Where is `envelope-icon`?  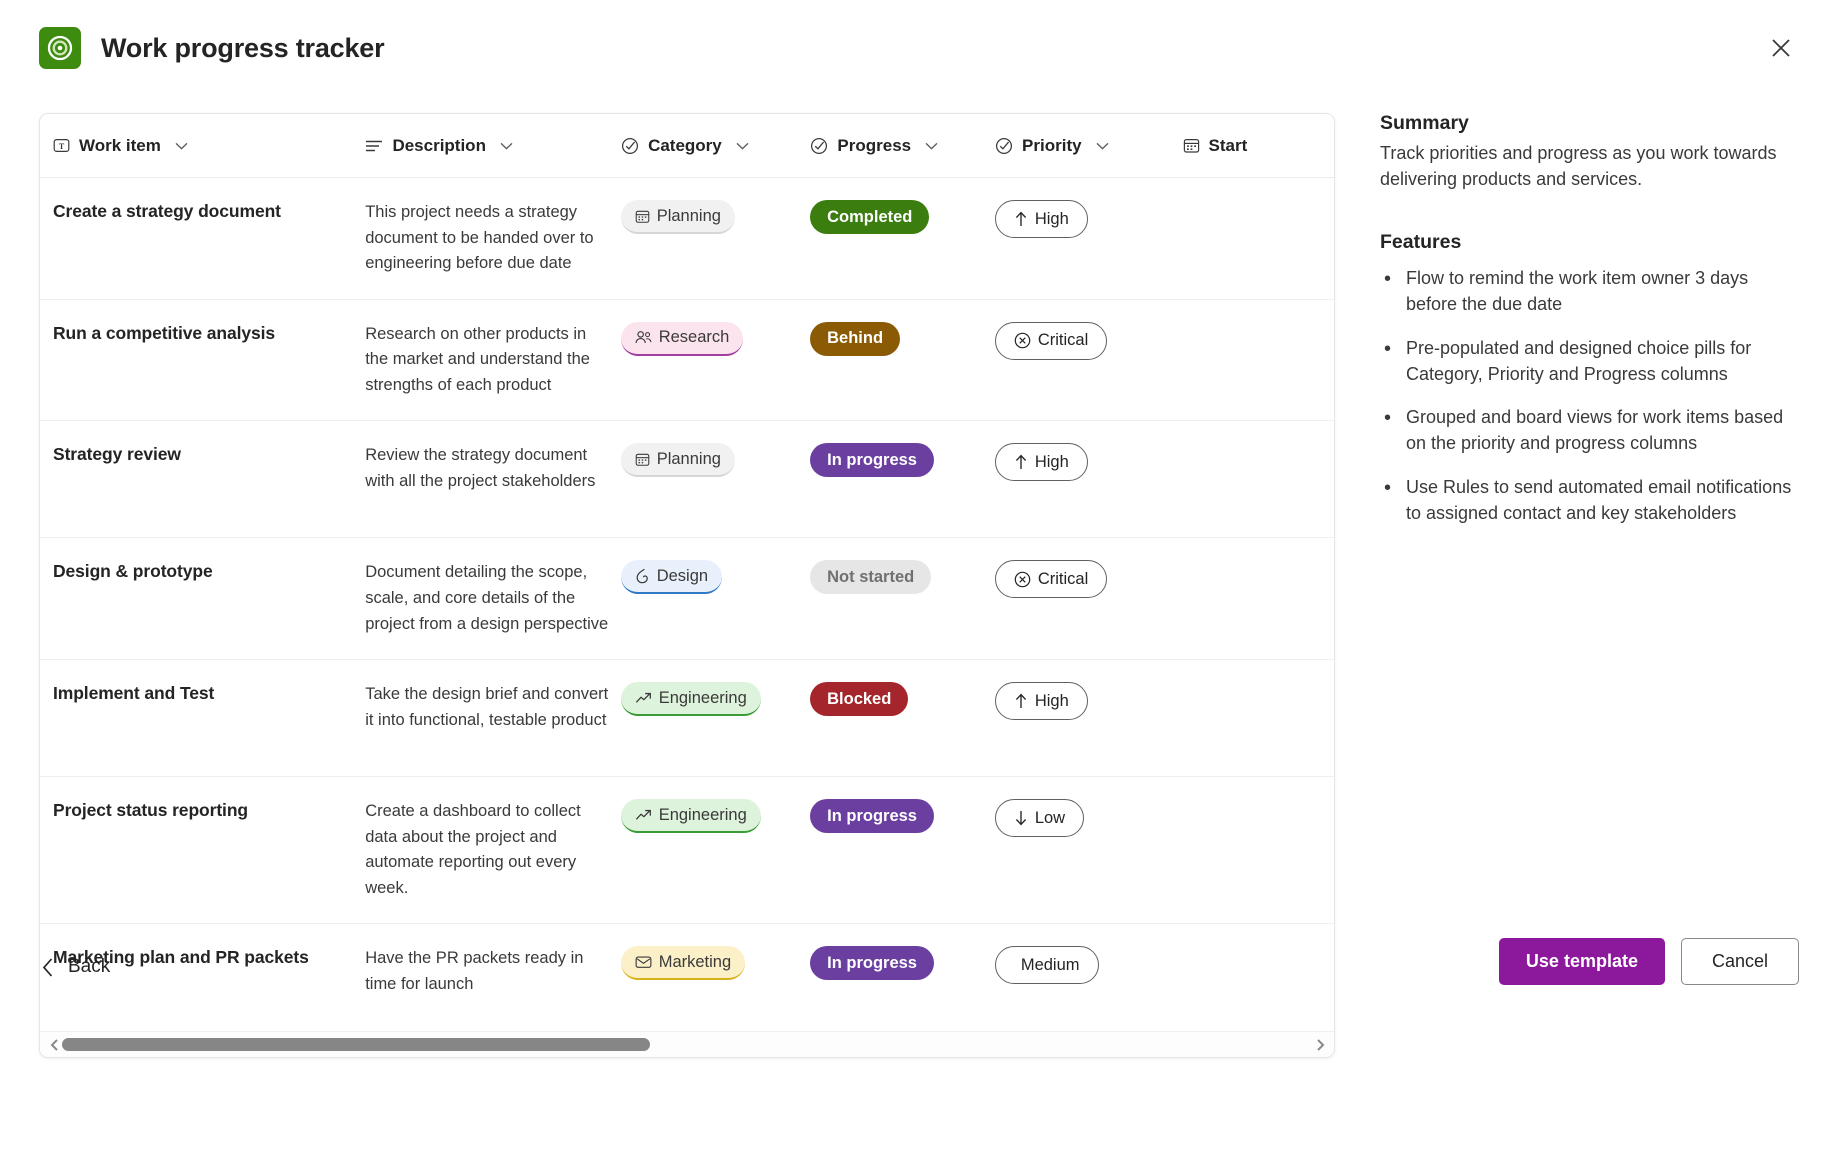
envelope-icon is located at coordinates (643, 962).